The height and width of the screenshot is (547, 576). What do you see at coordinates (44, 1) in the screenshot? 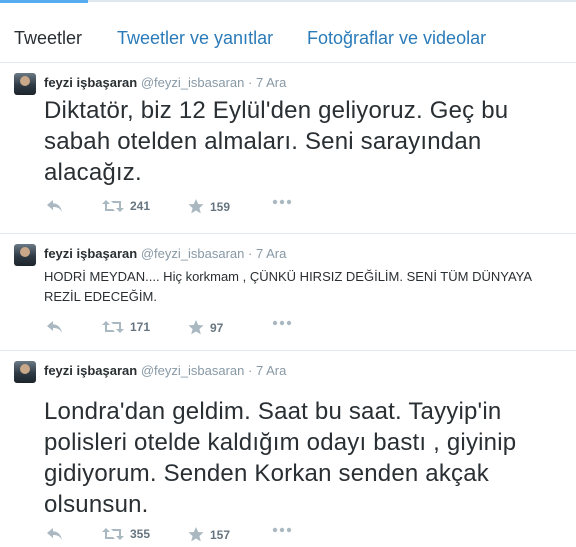
I see `active-tab-indicator` at bounding box center [44, 1].